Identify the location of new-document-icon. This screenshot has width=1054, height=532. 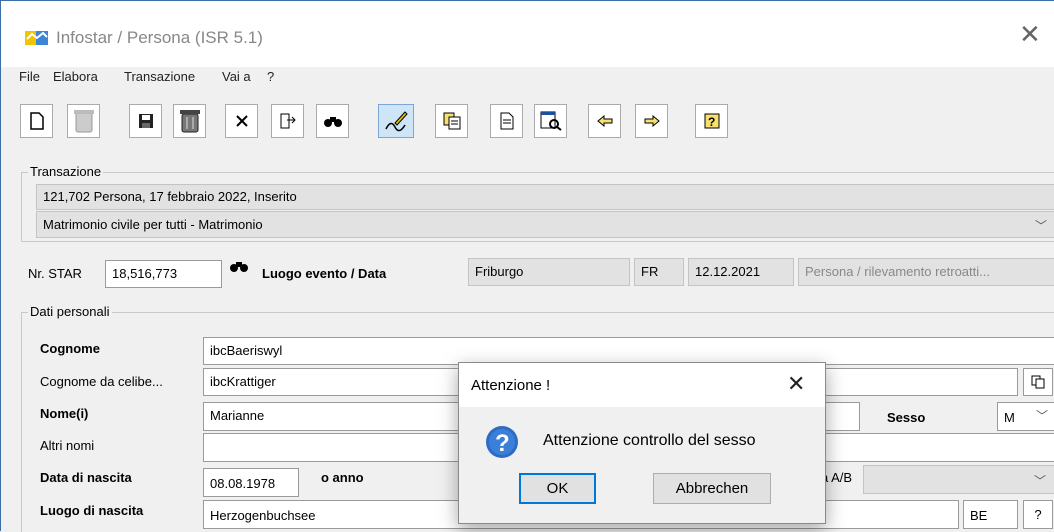
(36, 121).